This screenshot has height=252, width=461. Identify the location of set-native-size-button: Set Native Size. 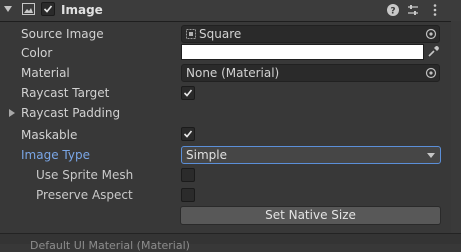
(310, 215).